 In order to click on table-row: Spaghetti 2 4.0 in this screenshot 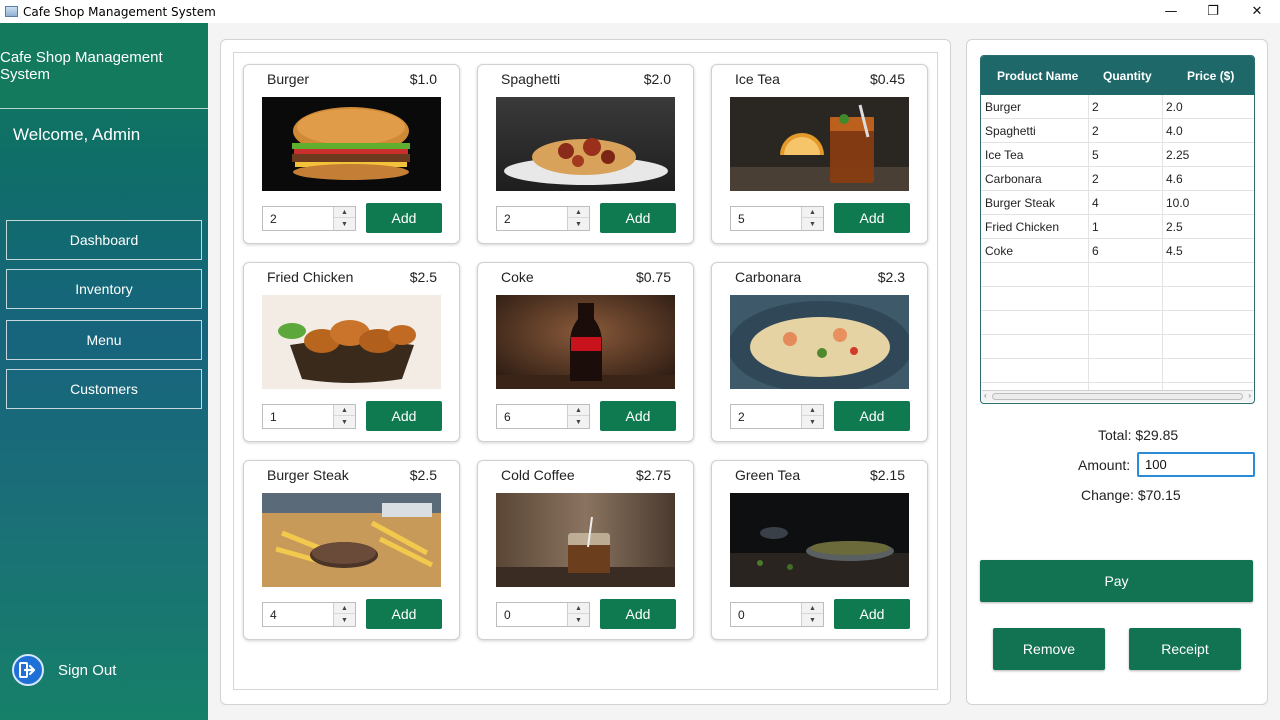, I will do `click(1117, 131)`.